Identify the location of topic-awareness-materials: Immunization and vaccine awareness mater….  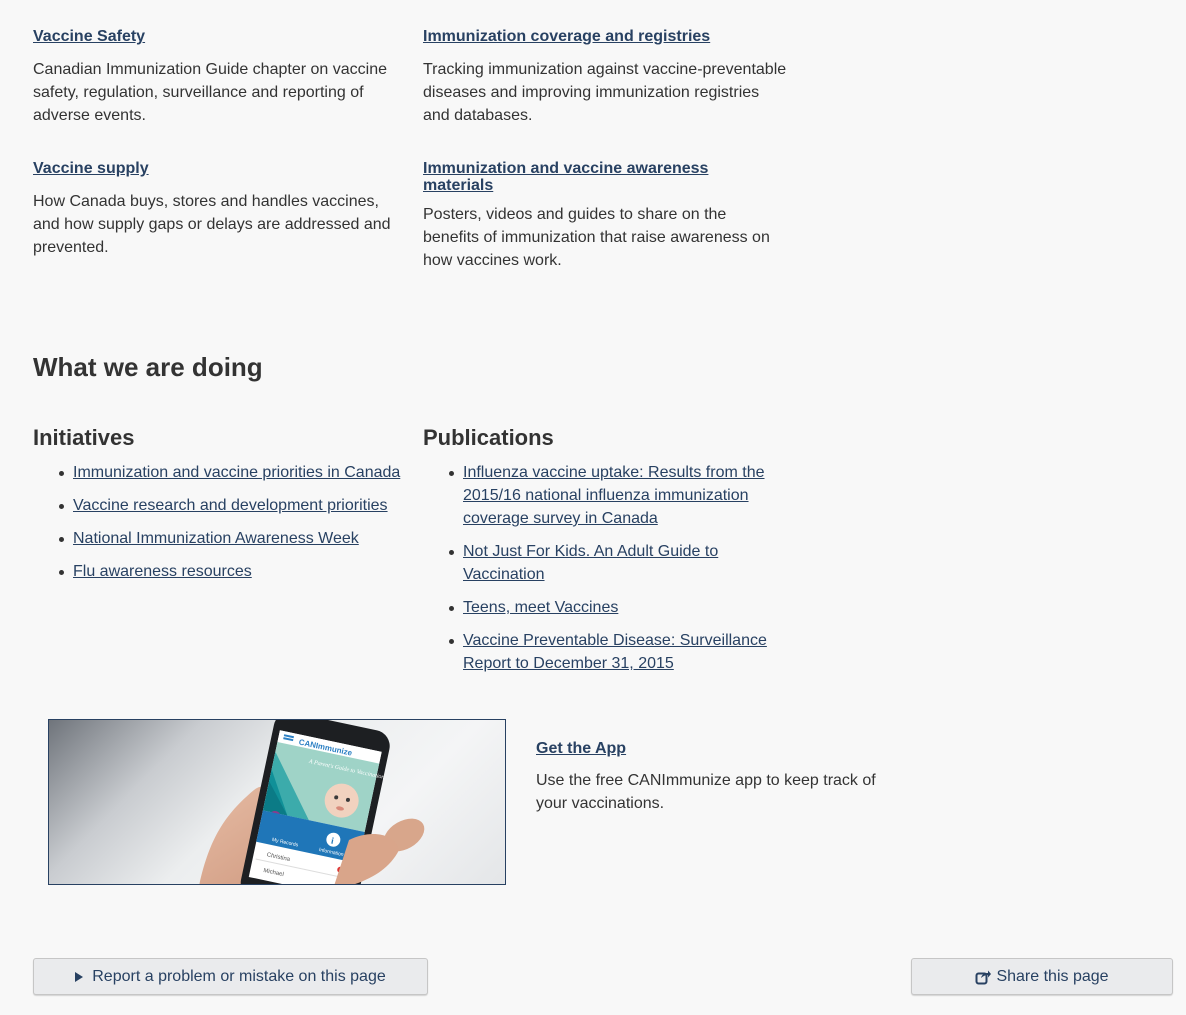
(598, 216).